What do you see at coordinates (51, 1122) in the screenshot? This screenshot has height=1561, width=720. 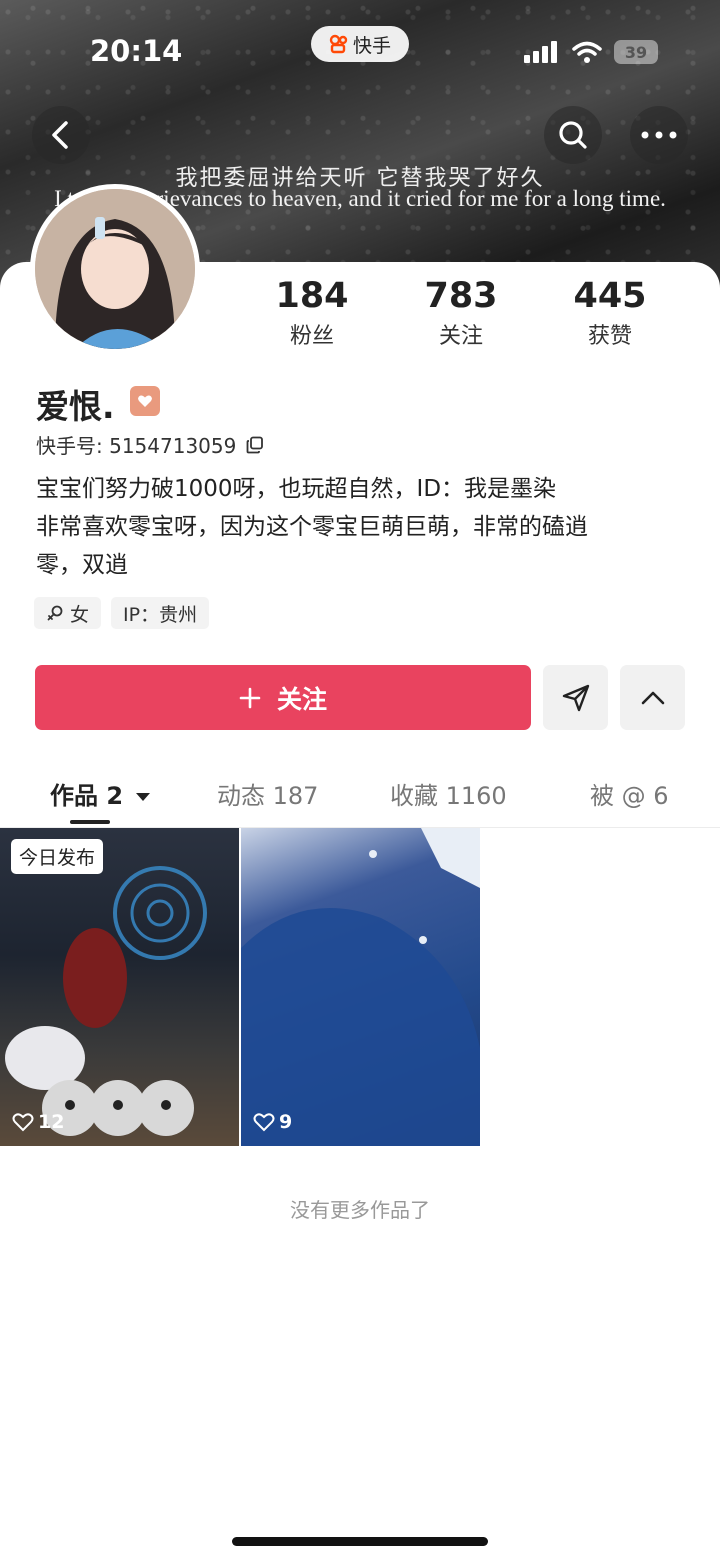 I see `work-likes-count: 12` at bounding box center [51, 1122].